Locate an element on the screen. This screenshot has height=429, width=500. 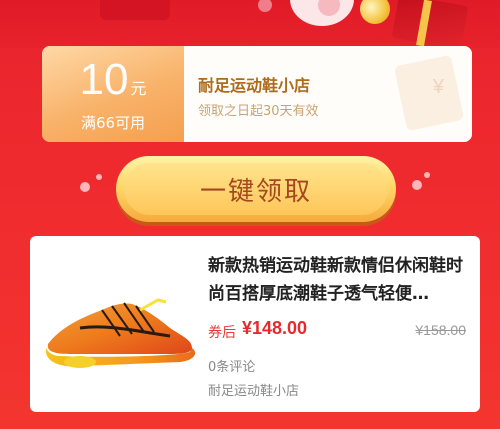
yen-mark-icon: ¥ is located at coordinates (438, 87).